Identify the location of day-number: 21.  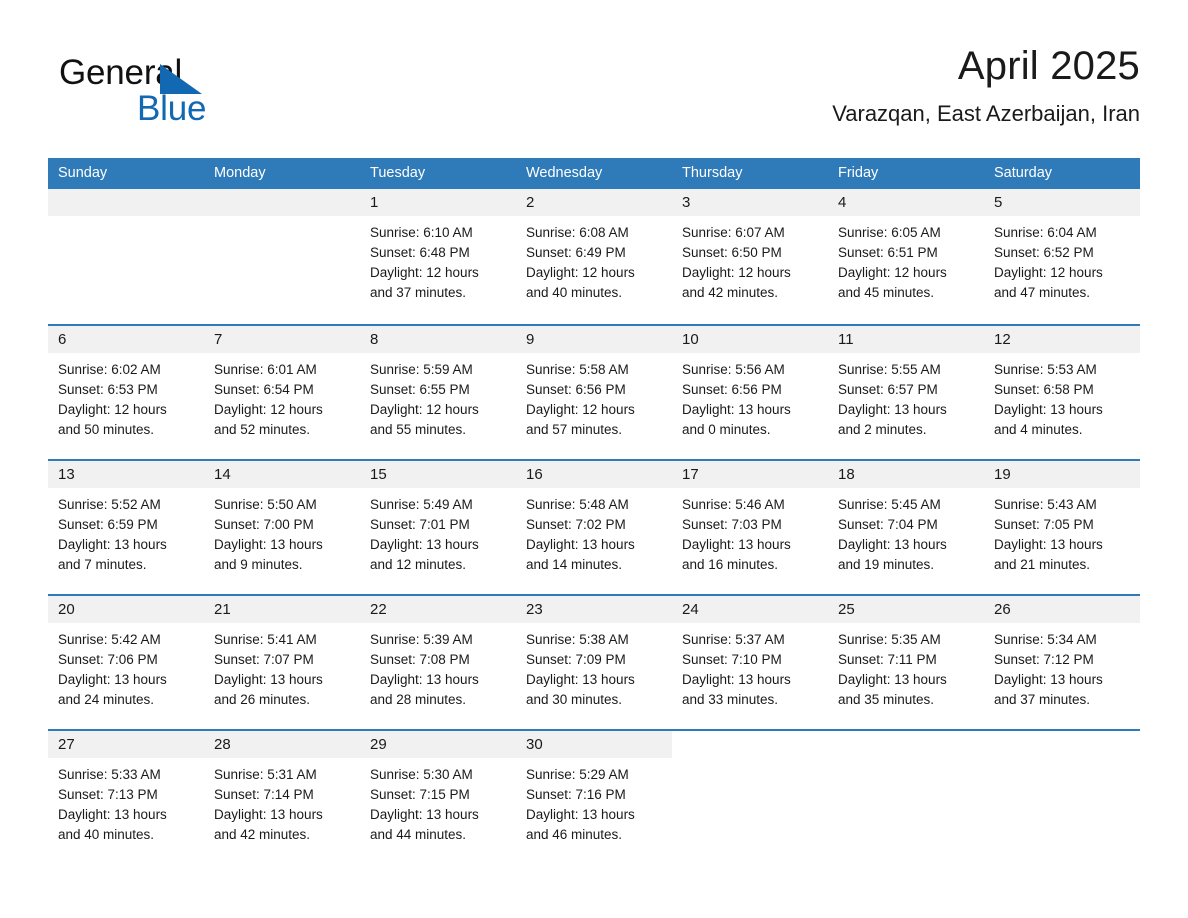
(222, 609).